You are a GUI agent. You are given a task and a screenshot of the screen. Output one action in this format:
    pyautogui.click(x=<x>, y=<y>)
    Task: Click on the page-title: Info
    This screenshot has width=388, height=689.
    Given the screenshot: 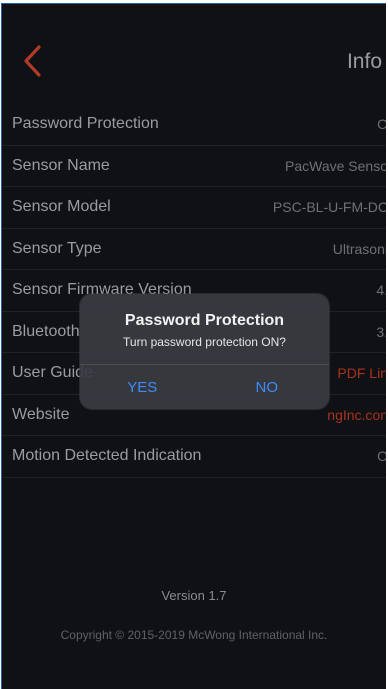 What is the action you would take?
    pyautogui.click(x=364, y=61)
    